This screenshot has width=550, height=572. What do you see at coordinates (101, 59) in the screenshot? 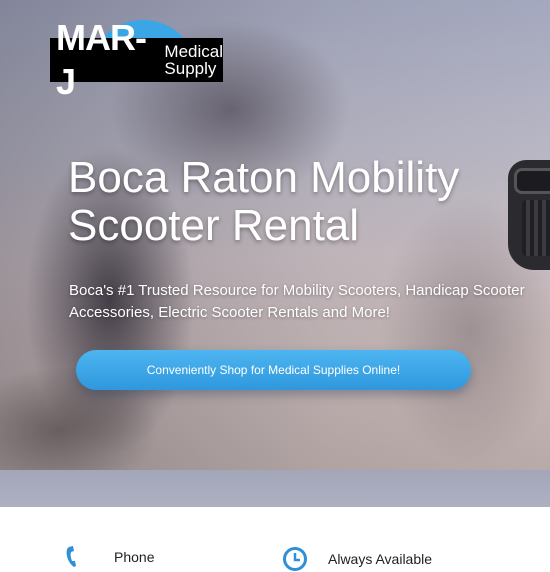
I see `logo-main-text: MAR-J` at bounding box center [101, 59].